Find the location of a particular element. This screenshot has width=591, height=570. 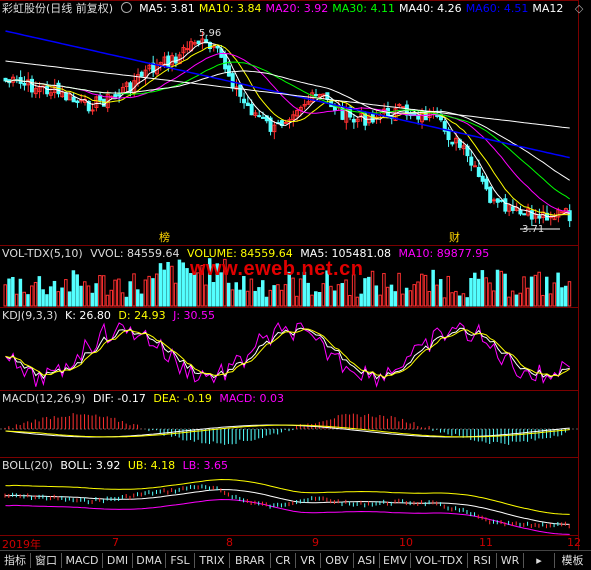

ma-label-0: MA5: 3.81 is located at coordinates (167, 8).